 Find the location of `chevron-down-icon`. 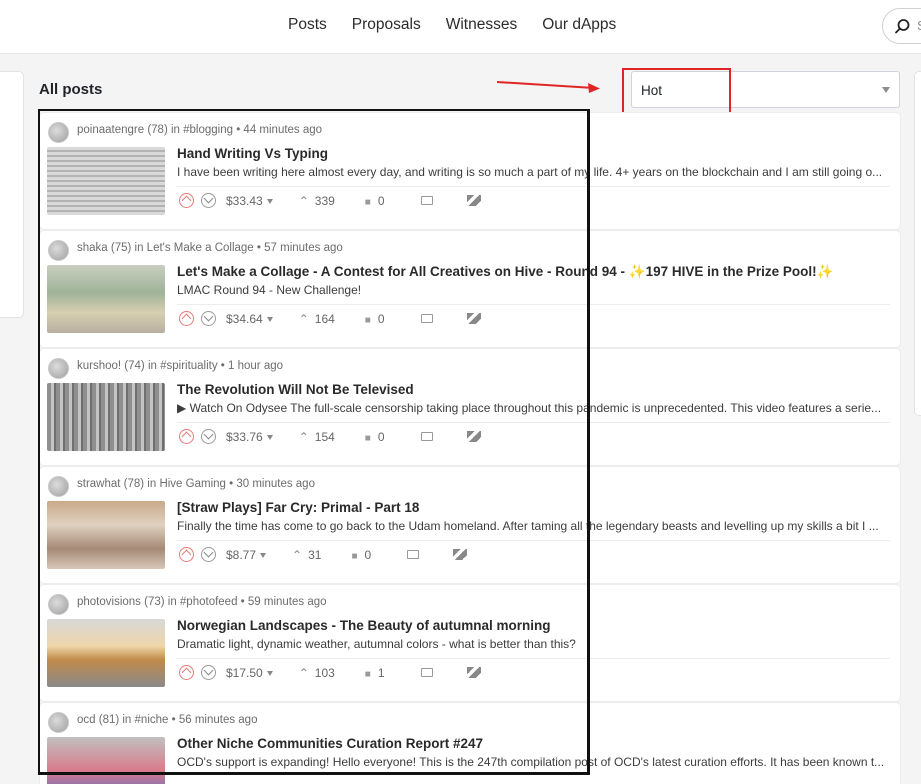

chevron-down-icon is located at coordinates (886, 90).